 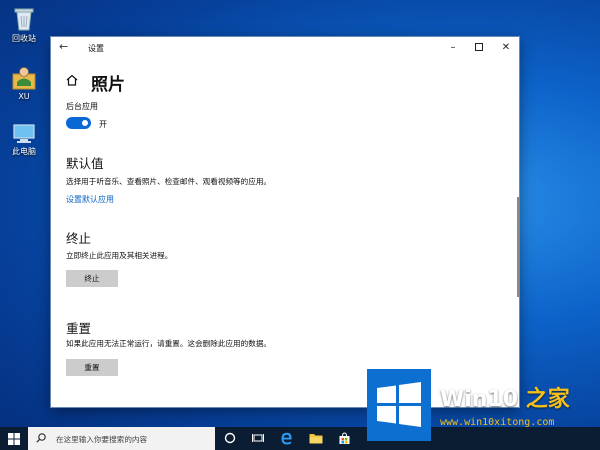 I want to click on user-folder-icon, so click(x=24, y=78).